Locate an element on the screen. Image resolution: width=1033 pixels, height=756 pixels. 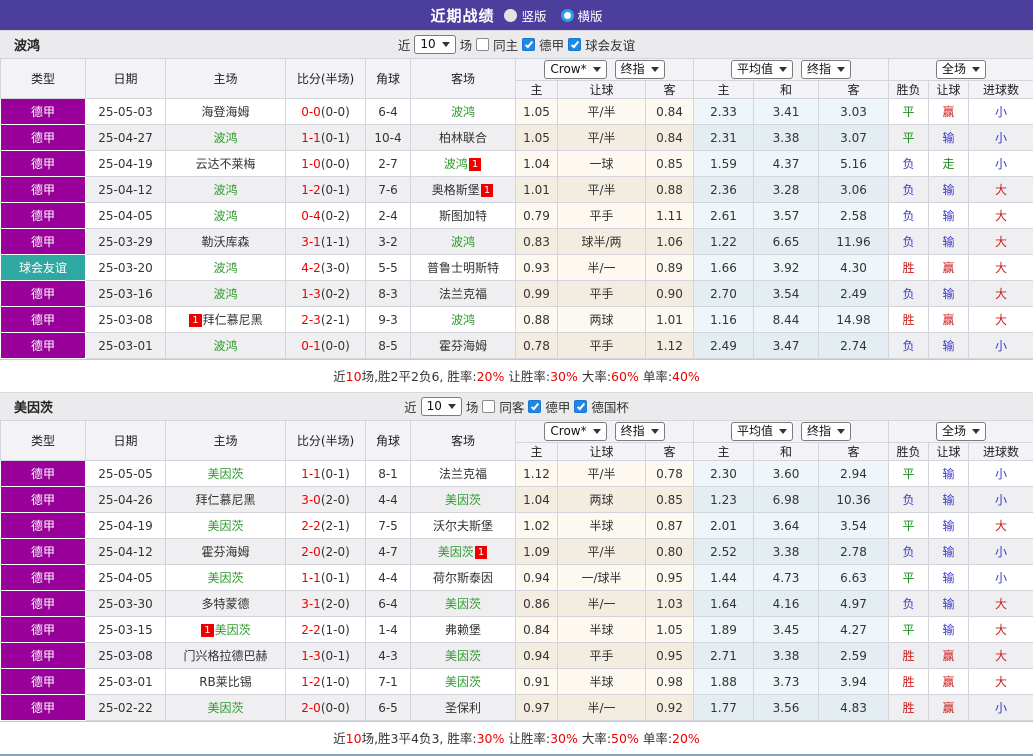
score-cell: 3-1(2-0) is located at coordinates (326, 604).